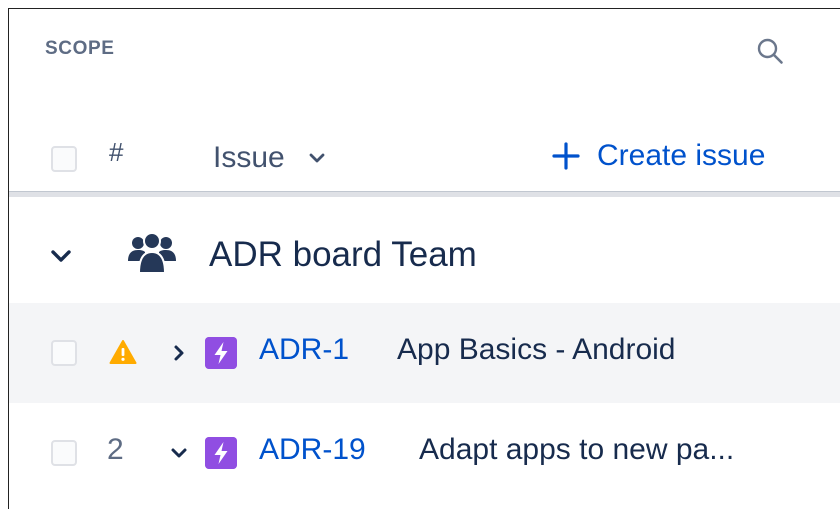 The height and width of the screenshot is (509, 840). I want to click on select-all-checkbox, so click(64, 159).